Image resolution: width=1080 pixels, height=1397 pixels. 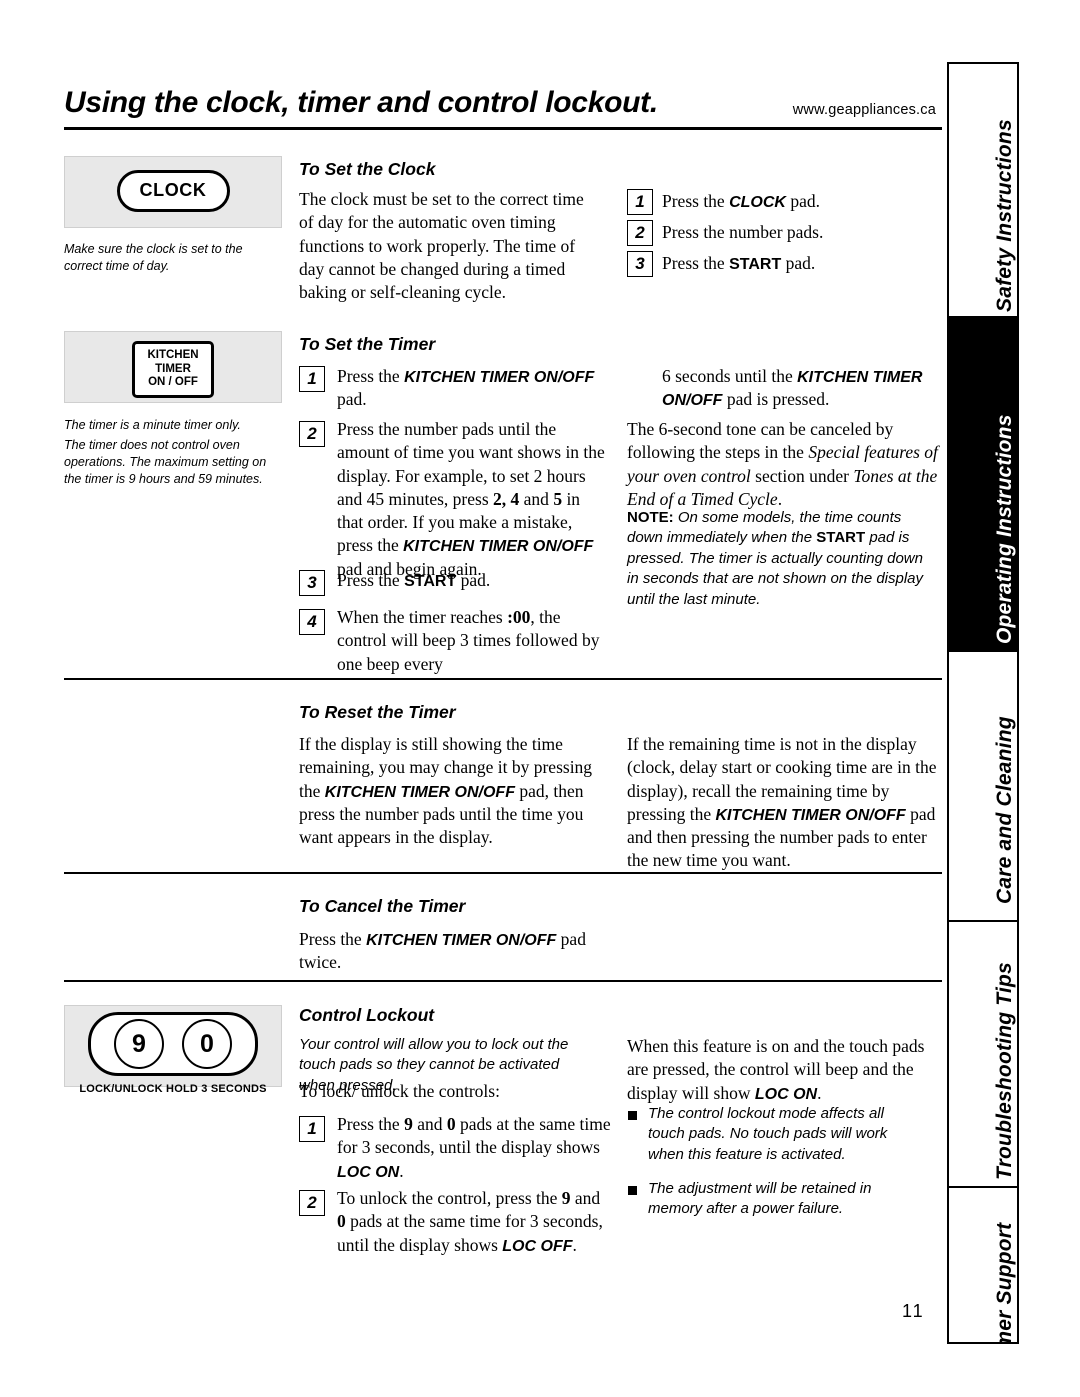 What do you see at coordinates (983, 1055) in the screenshot?
I see `tab-troubleshooting-tips: Troubleshooting Tips` at bounding box center [983, 1055].